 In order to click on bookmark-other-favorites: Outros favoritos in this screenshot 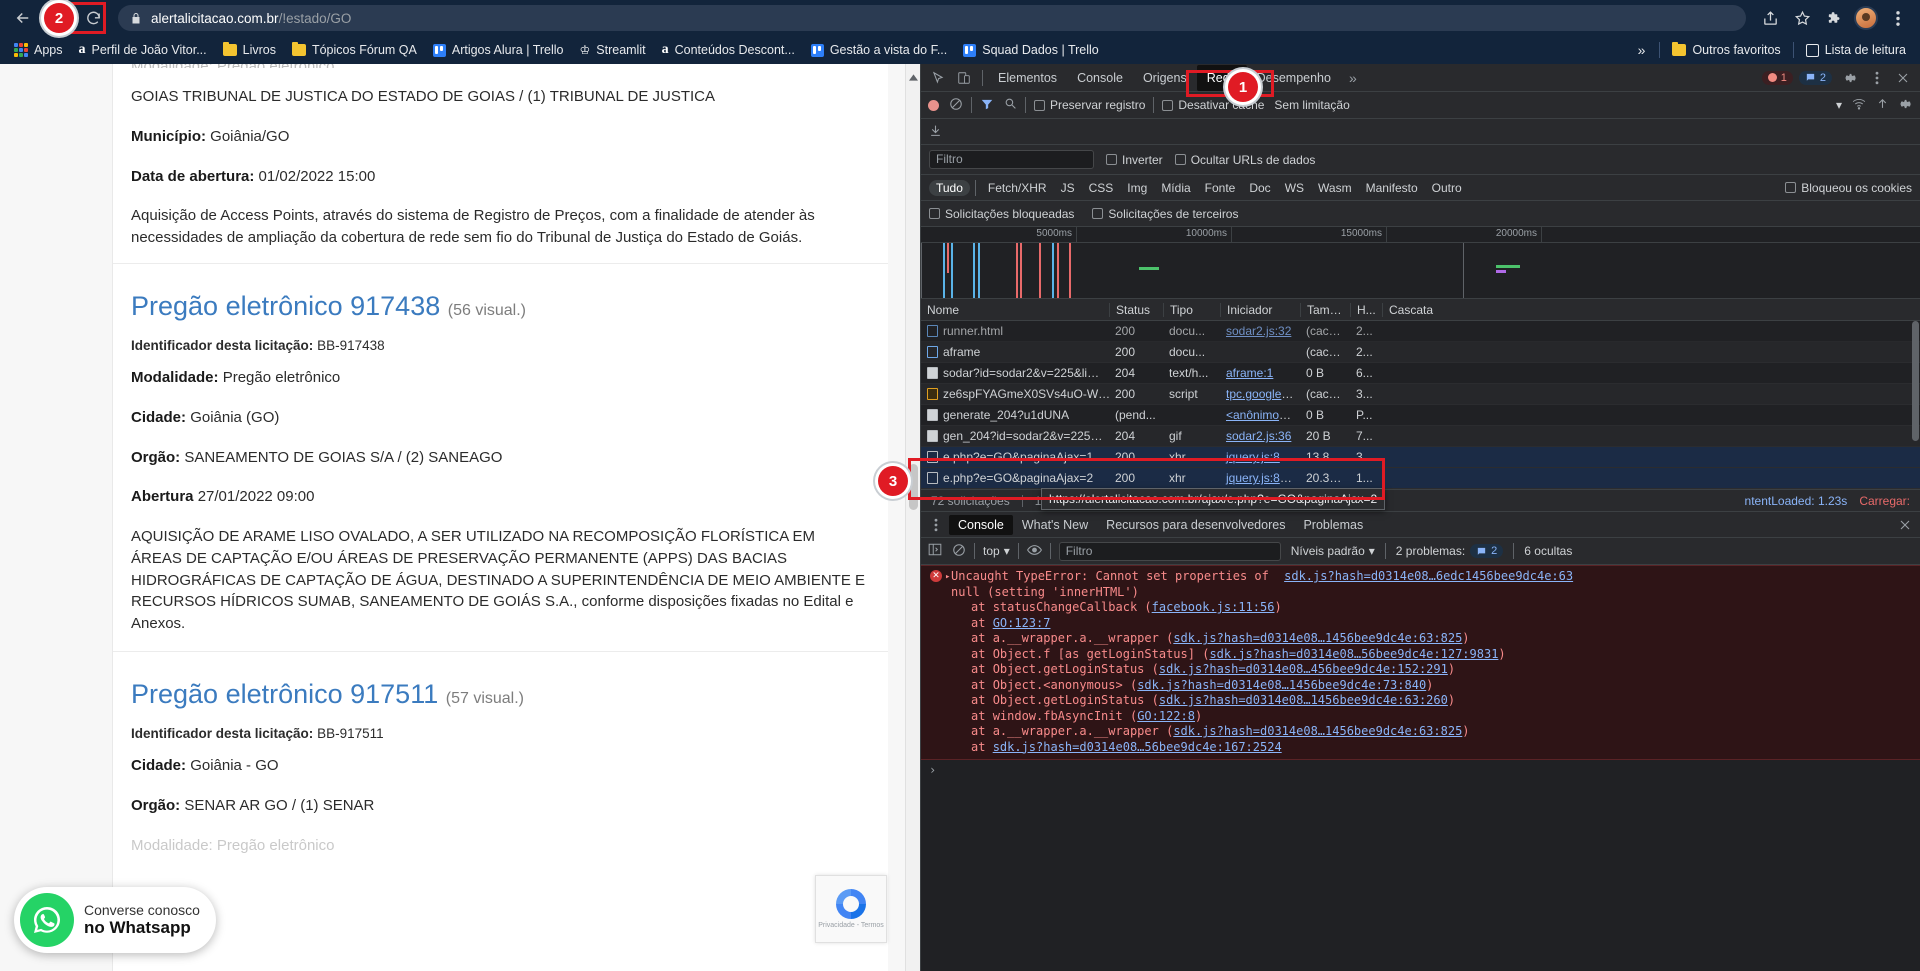, I will do `click(1726, 50)`.